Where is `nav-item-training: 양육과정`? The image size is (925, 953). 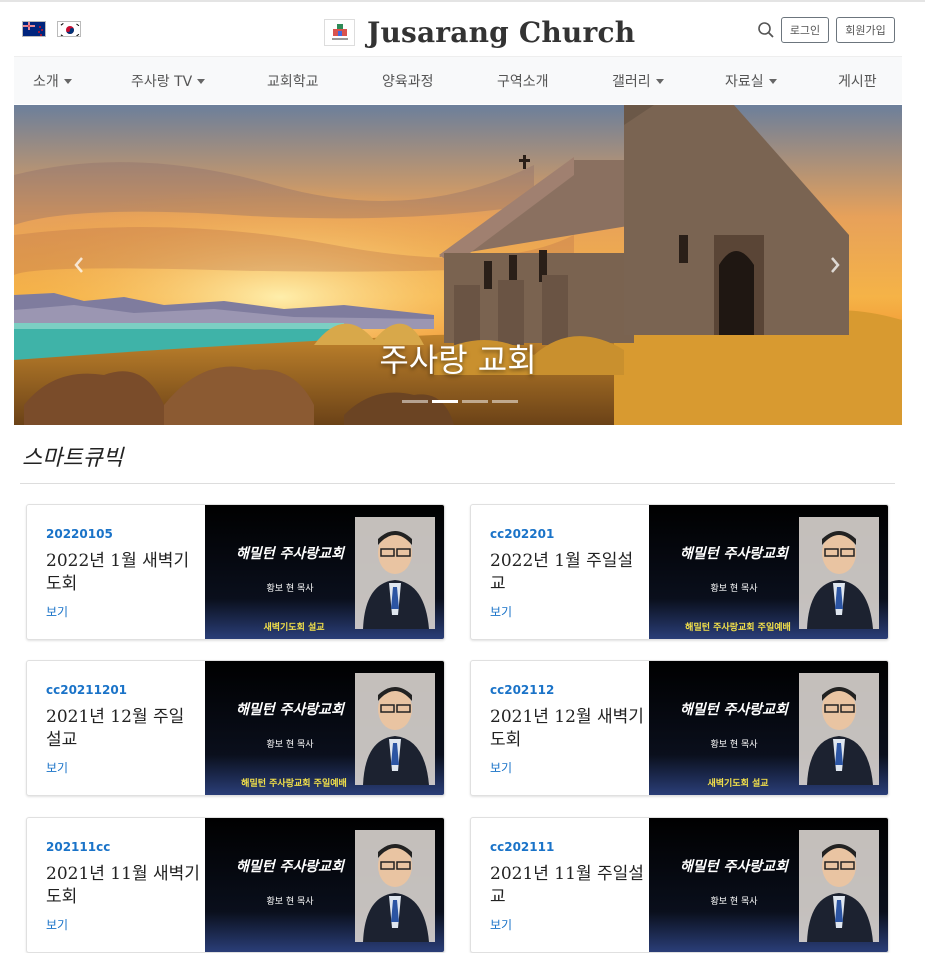 nav-item-training: 양육과정 is located at coordinates (408, 81).